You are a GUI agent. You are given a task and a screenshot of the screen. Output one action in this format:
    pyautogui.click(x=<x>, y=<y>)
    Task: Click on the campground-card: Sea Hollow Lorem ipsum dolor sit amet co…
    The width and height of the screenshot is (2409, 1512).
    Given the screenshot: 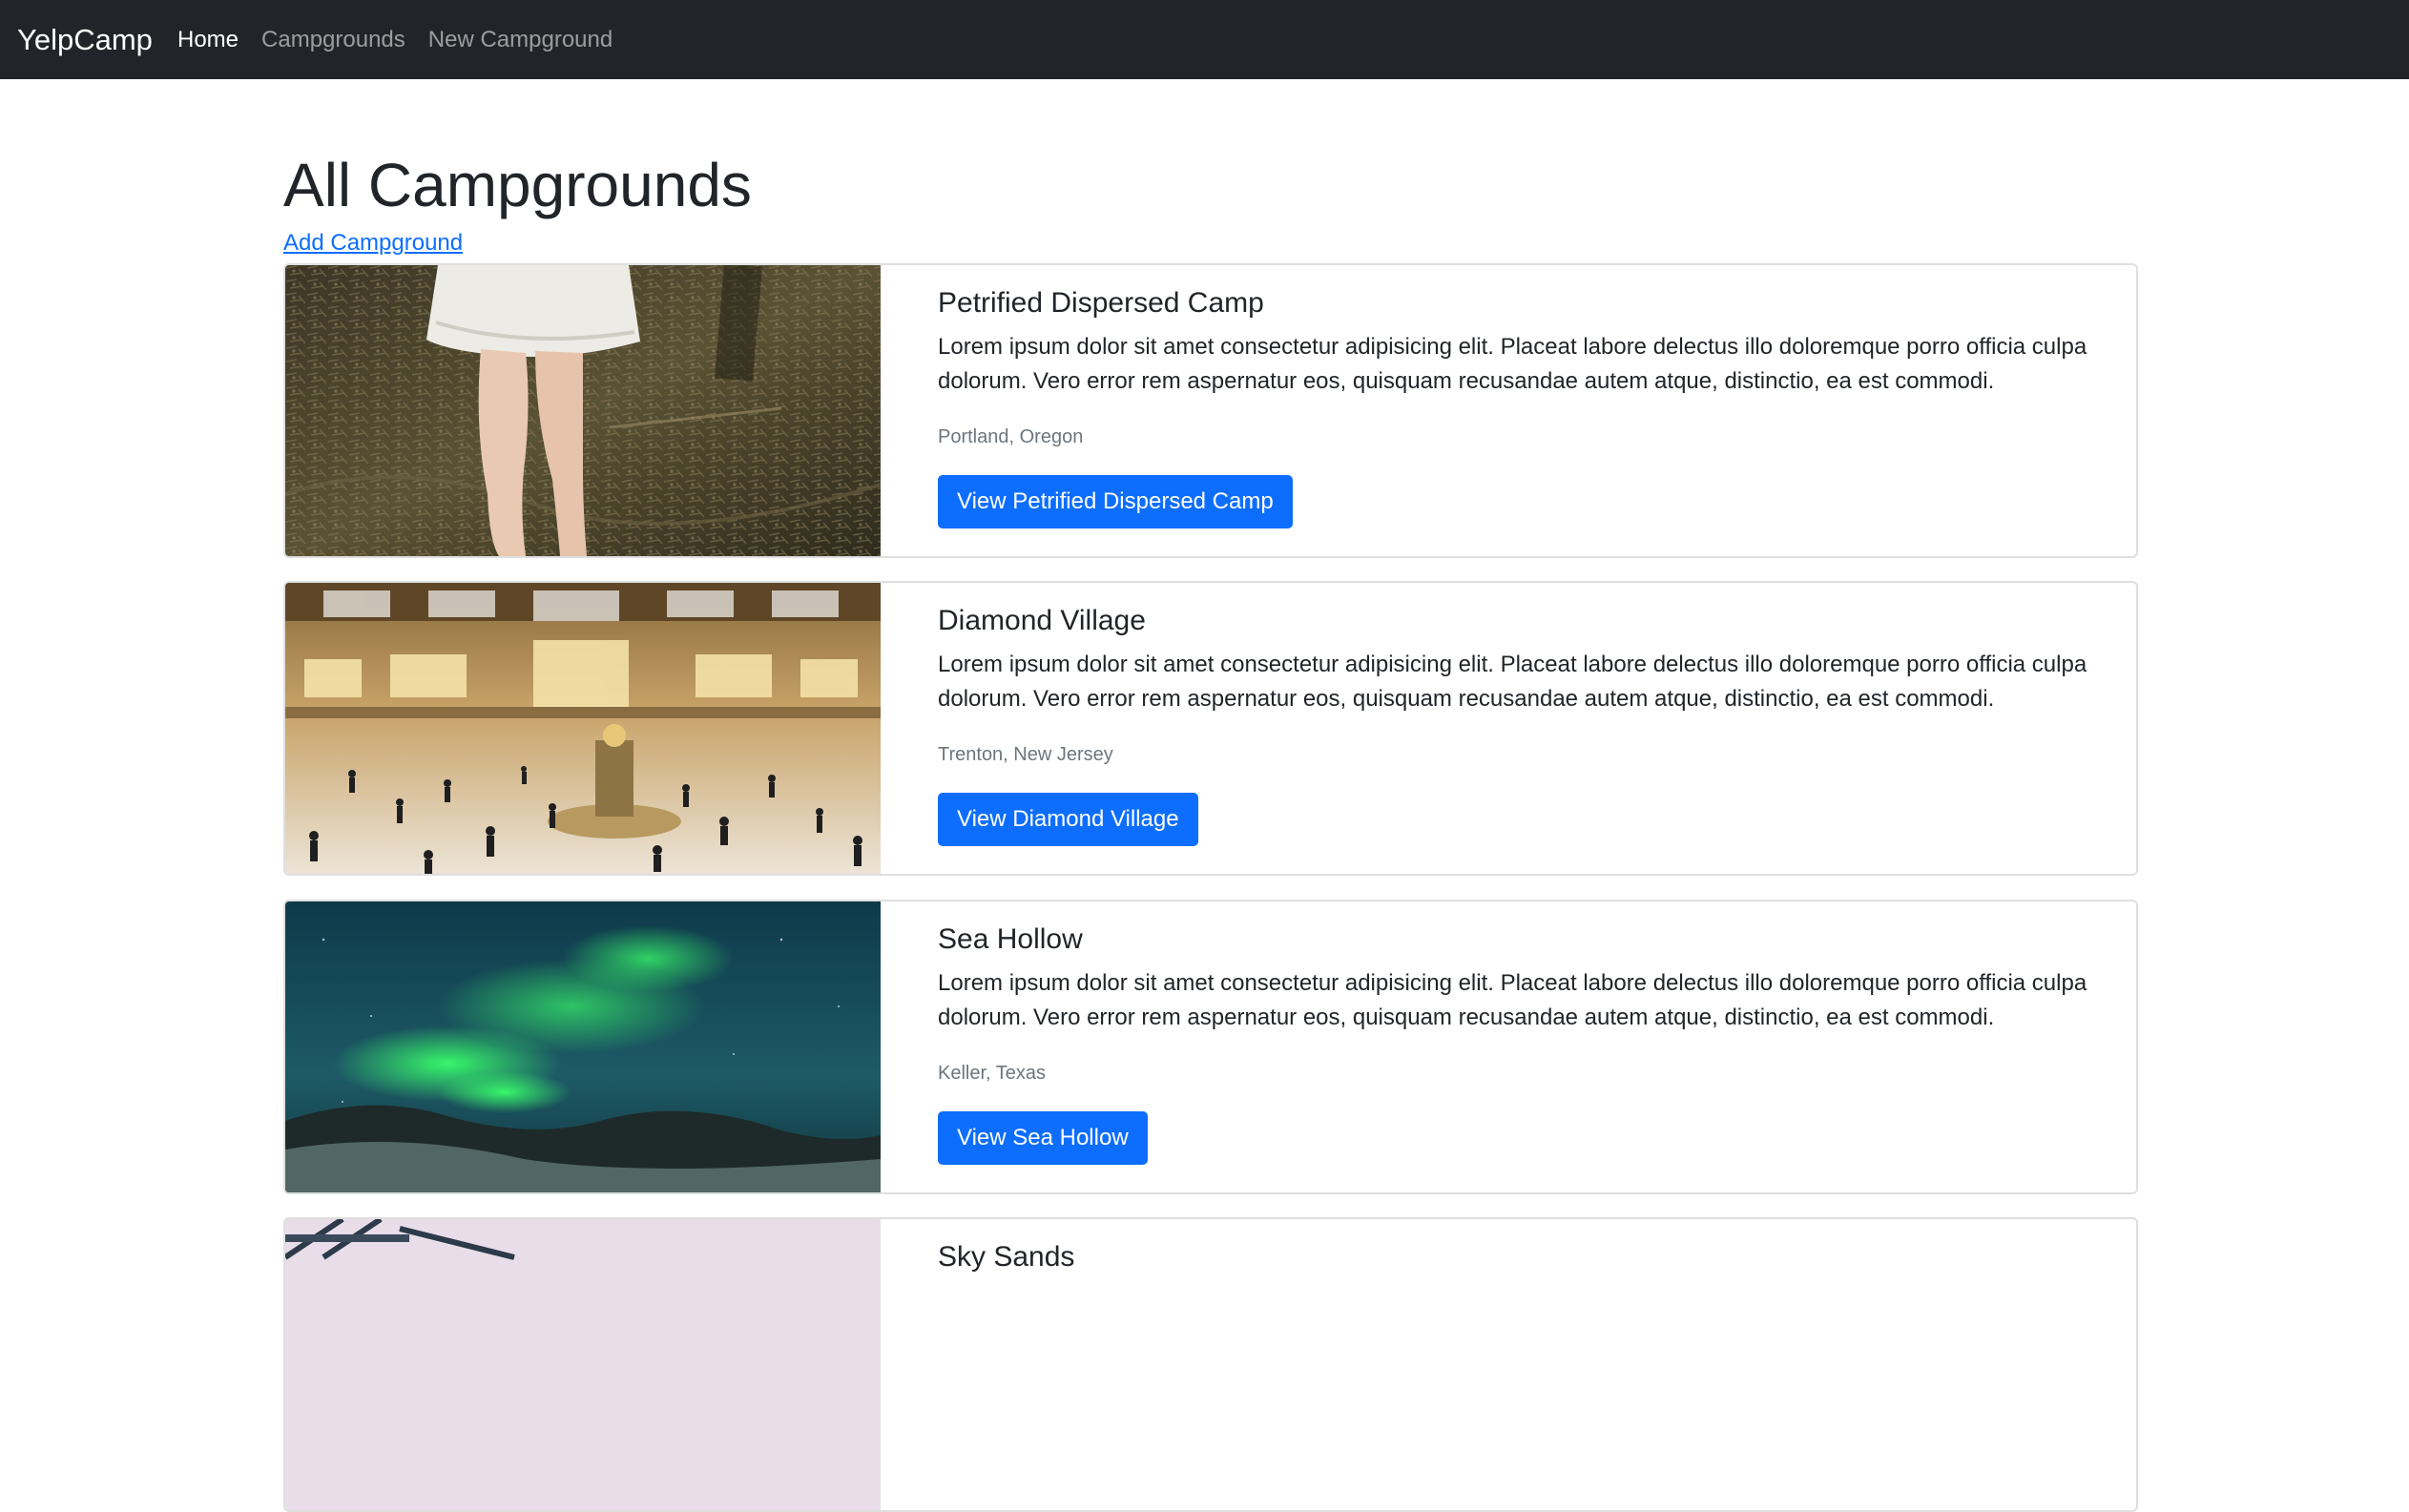 What is the action you would take?
    pyautogui.click(x=1210, y=1047)
    